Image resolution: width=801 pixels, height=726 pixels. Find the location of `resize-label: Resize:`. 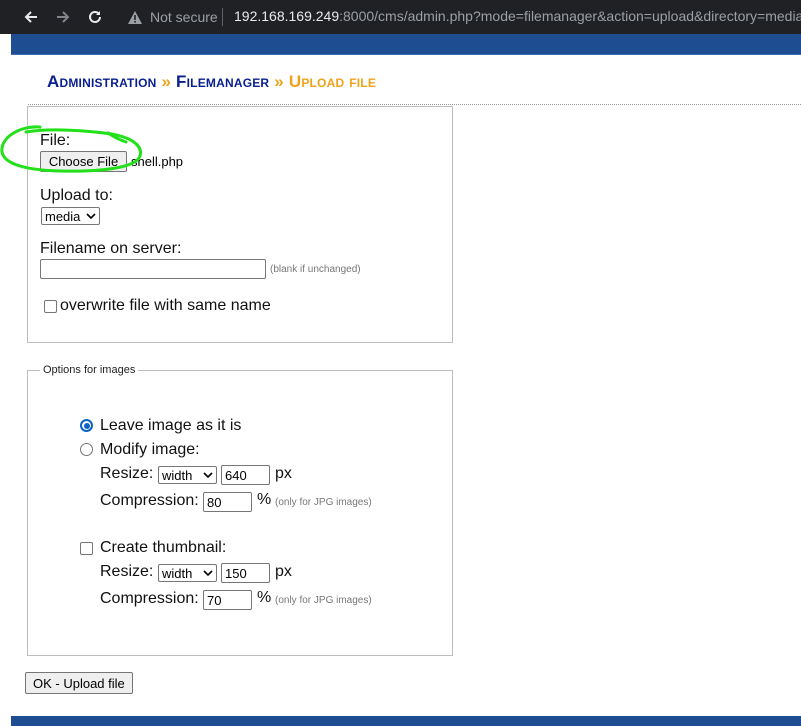

resize-label: Resize: is located at coordinates (127, 473).